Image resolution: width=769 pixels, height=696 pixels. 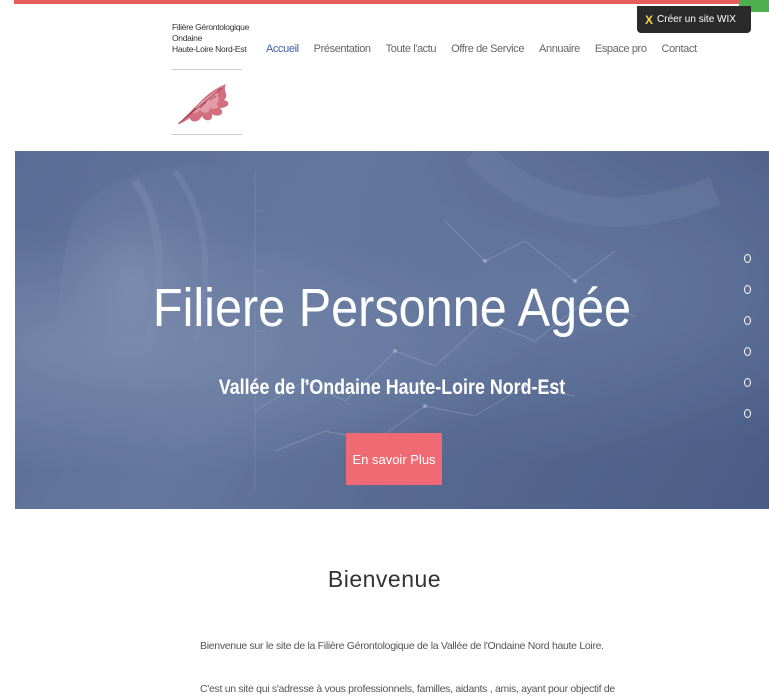 I want to click on logo-line: Filière Gérontologique, so click(x=211, y=27).